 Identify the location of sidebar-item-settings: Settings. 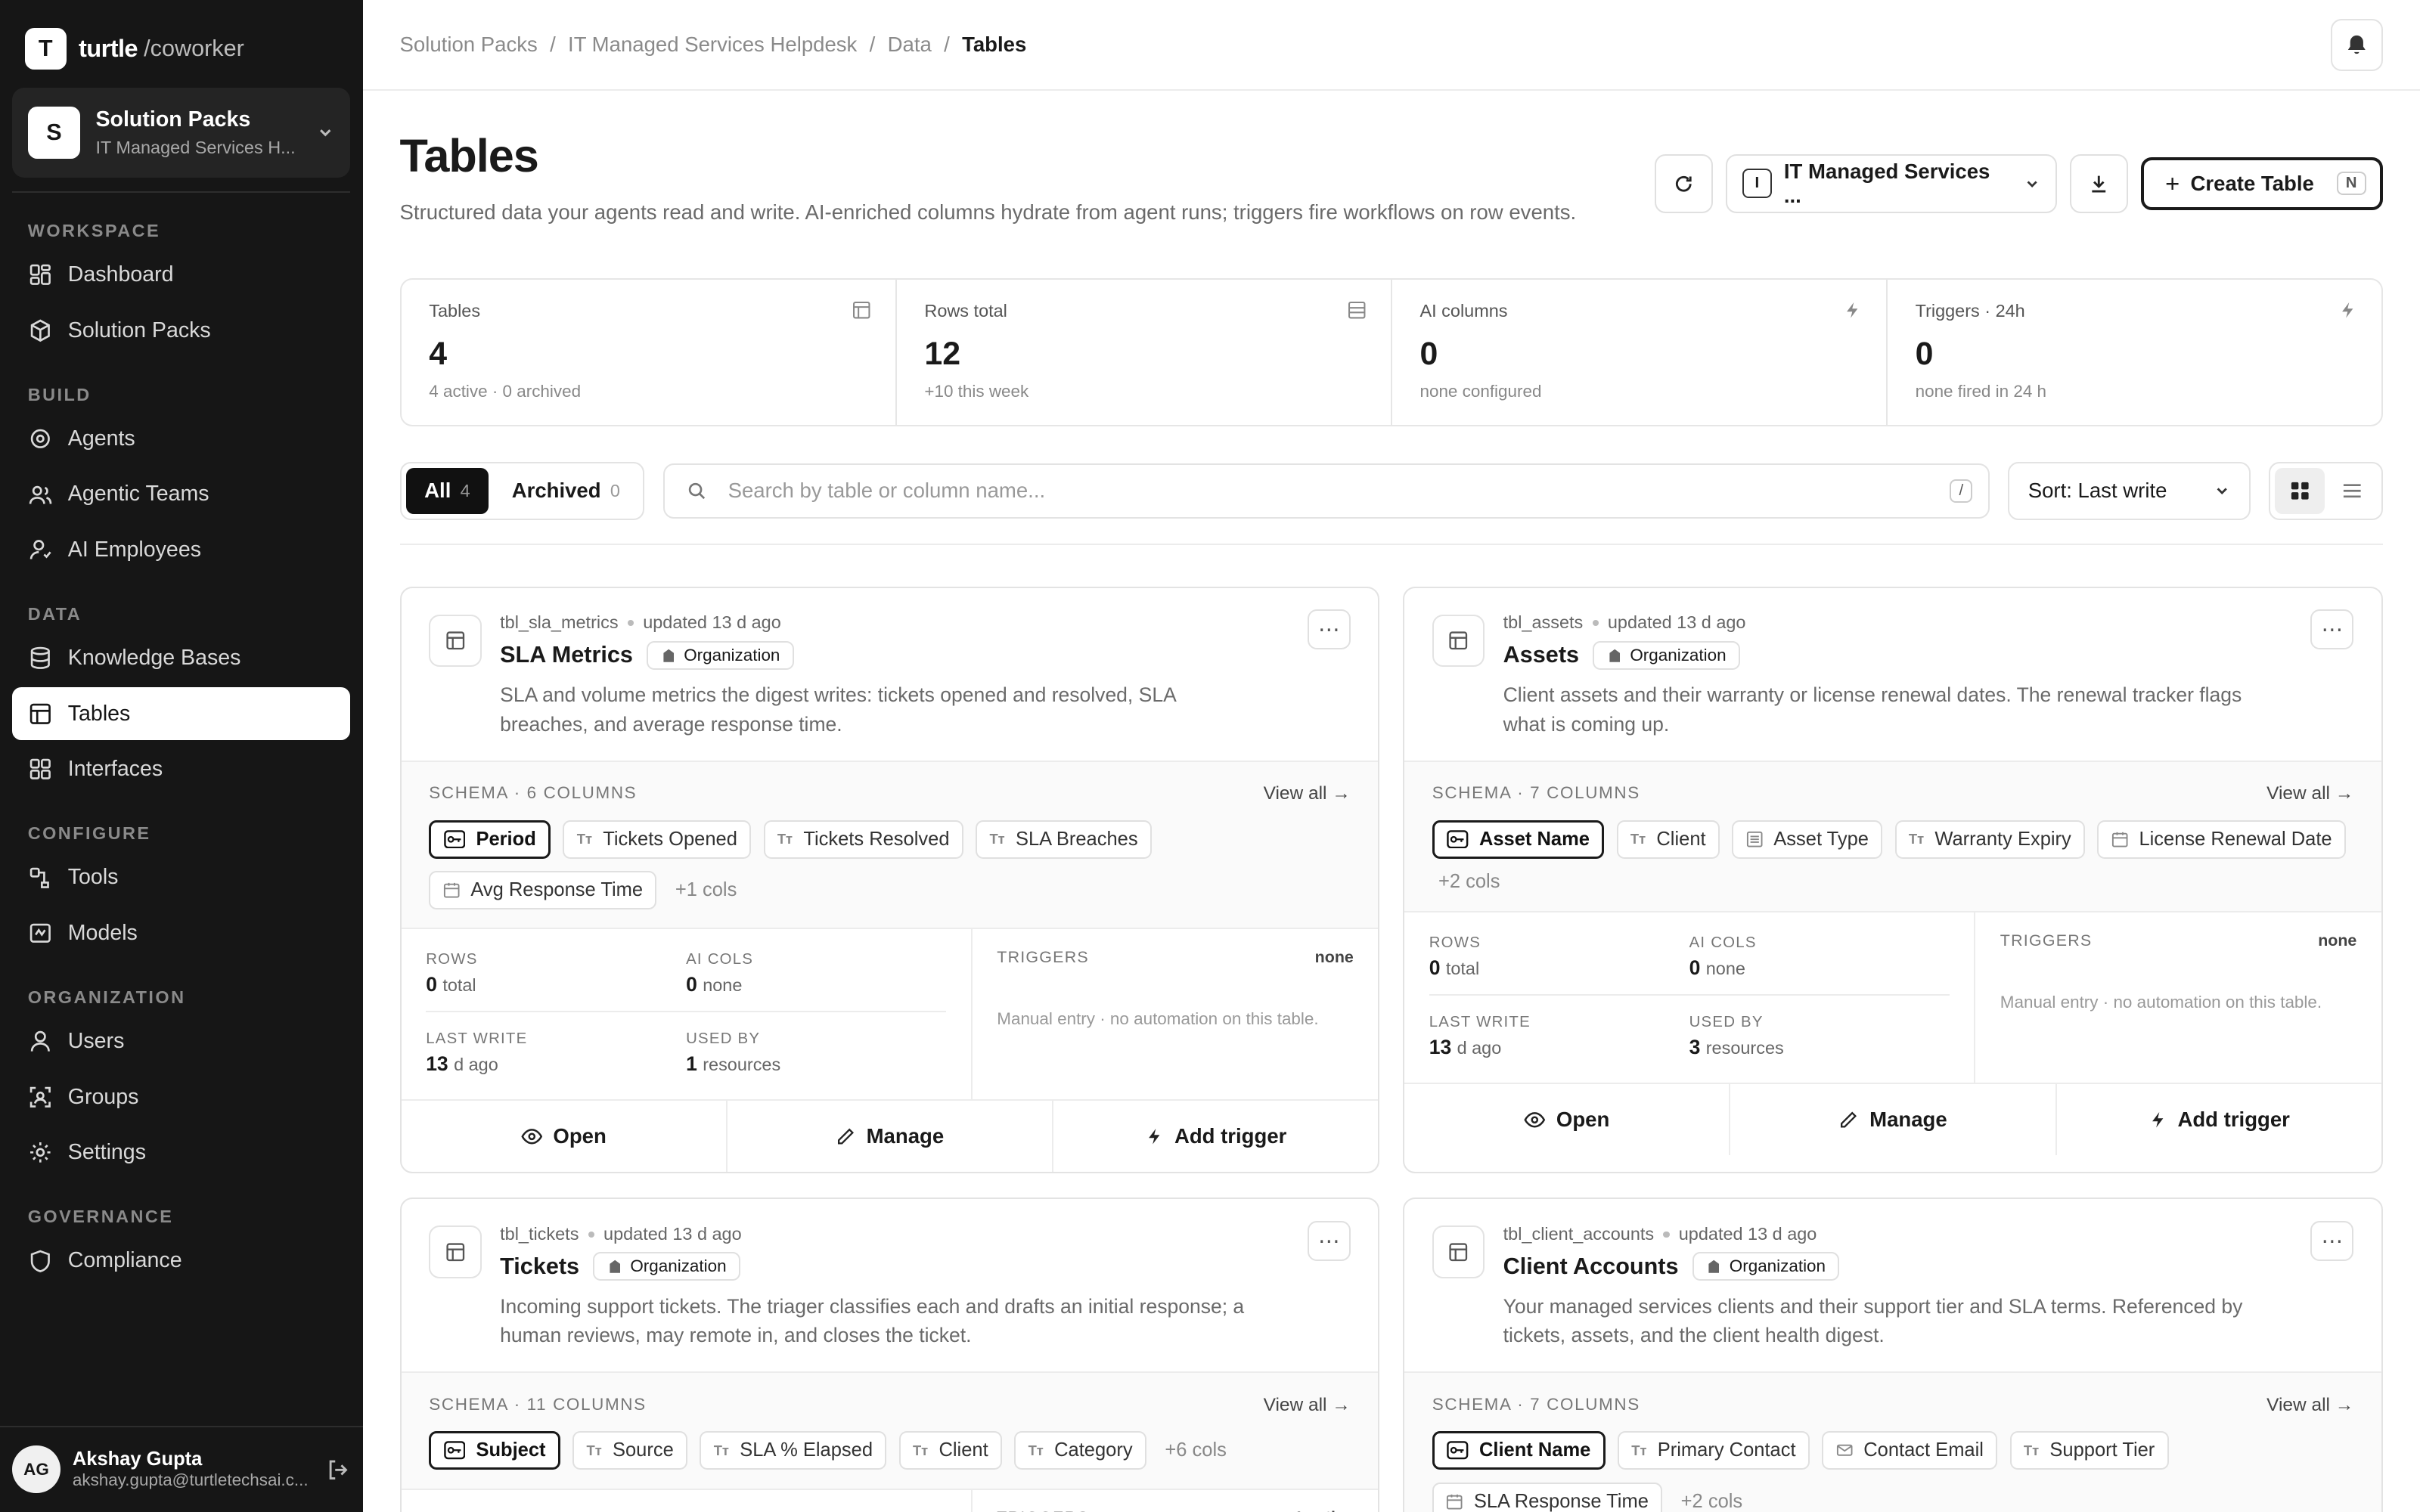
(181, 1152).